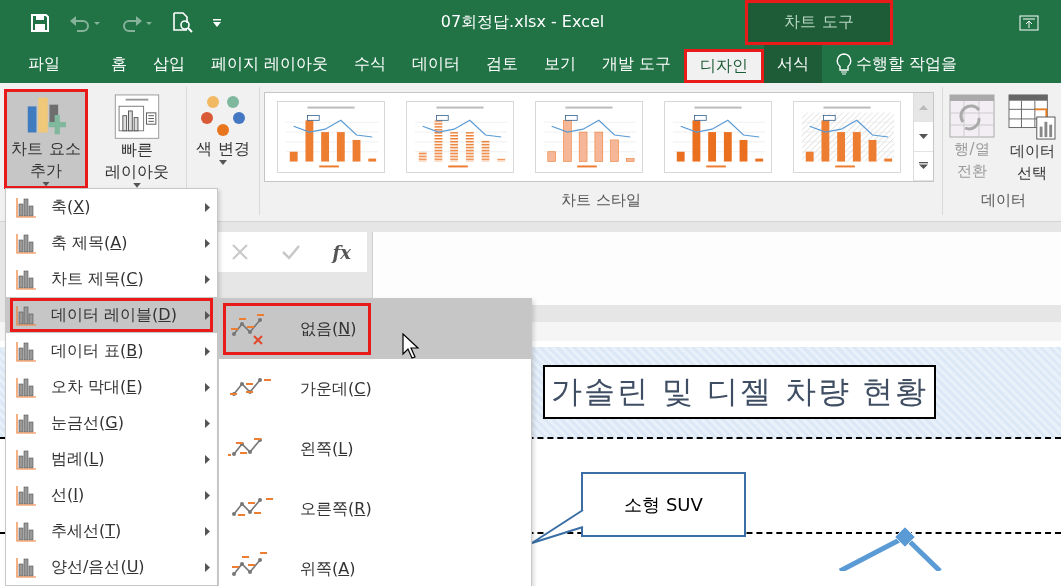  What do you see at coordinates (111, 459) in the screenshot?
I see `chart-element-menu-item: 범례(L)` at bounding box center [111, 459].